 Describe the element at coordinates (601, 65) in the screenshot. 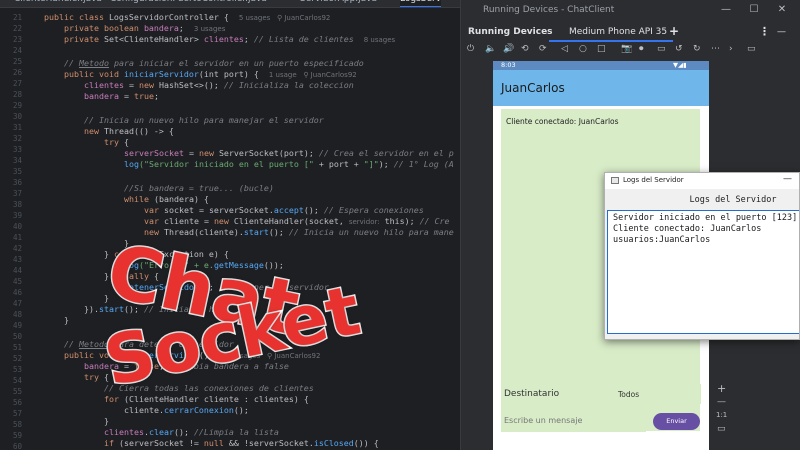

I see `phone-status-bar: 8:03 ▼◢▮` at that location.